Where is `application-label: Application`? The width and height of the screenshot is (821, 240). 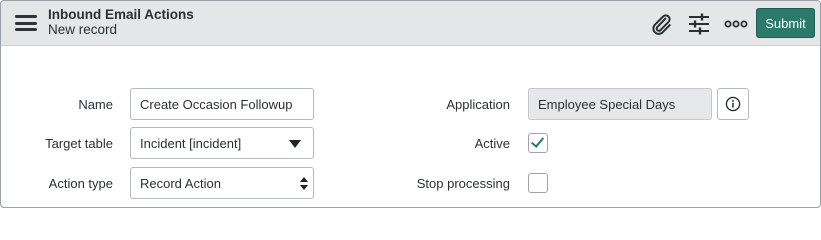 application-label: Application is located at coordinates (478, 104).